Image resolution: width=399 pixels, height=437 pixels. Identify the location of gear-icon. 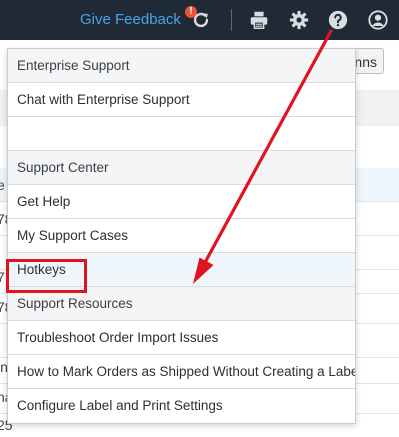
(299, 20).